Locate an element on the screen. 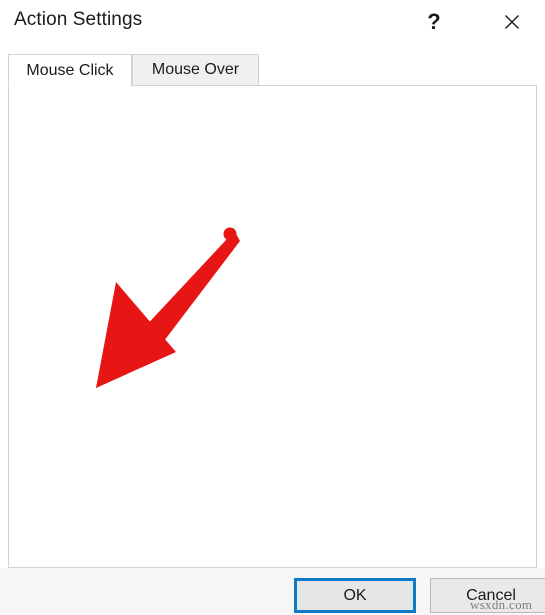 Image resolution: width=545 pixels, height=615 pixels. tab-mouse-over: Mouse Over is located at coordinates (195, 70).